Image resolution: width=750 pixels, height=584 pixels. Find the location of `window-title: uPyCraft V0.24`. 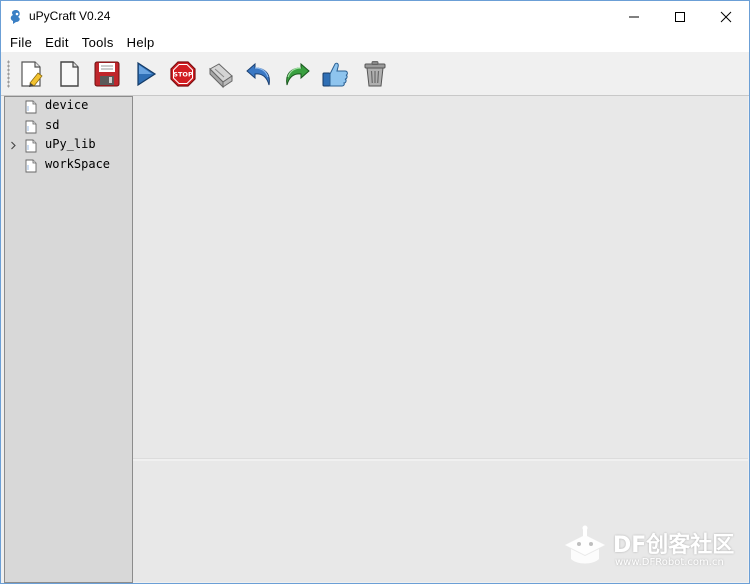

window-title: uPyCraft V0.24 is located at coordinates (70, 16).